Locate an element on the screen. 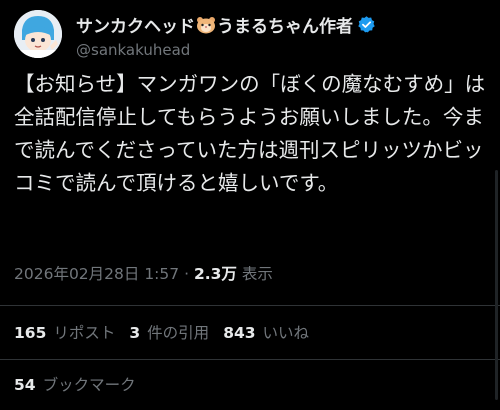 The width and height of the screenshot is (500, 410). reposts-label: リポスト is located at coordinates (84, 333).